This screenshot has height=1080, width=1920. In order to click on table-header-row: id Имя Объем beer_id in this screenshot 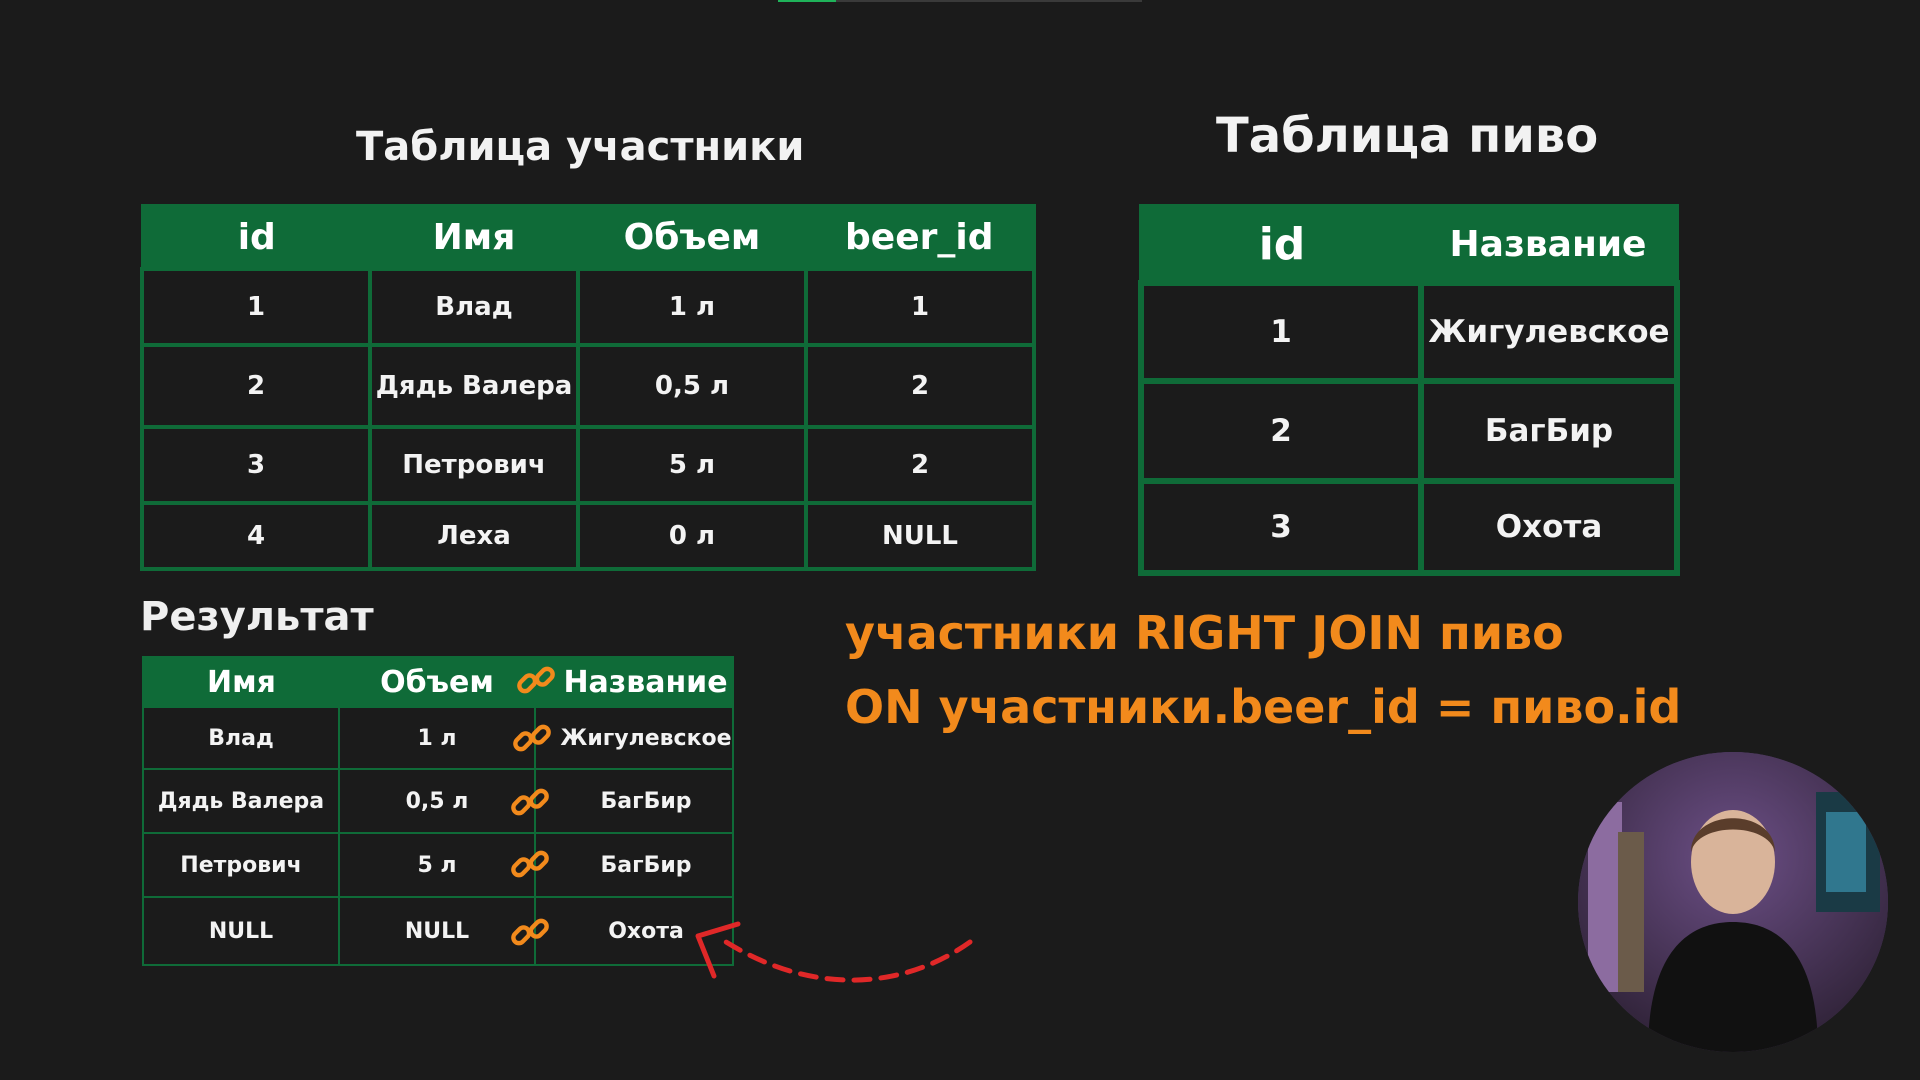, I will do `click(588, 237)`.